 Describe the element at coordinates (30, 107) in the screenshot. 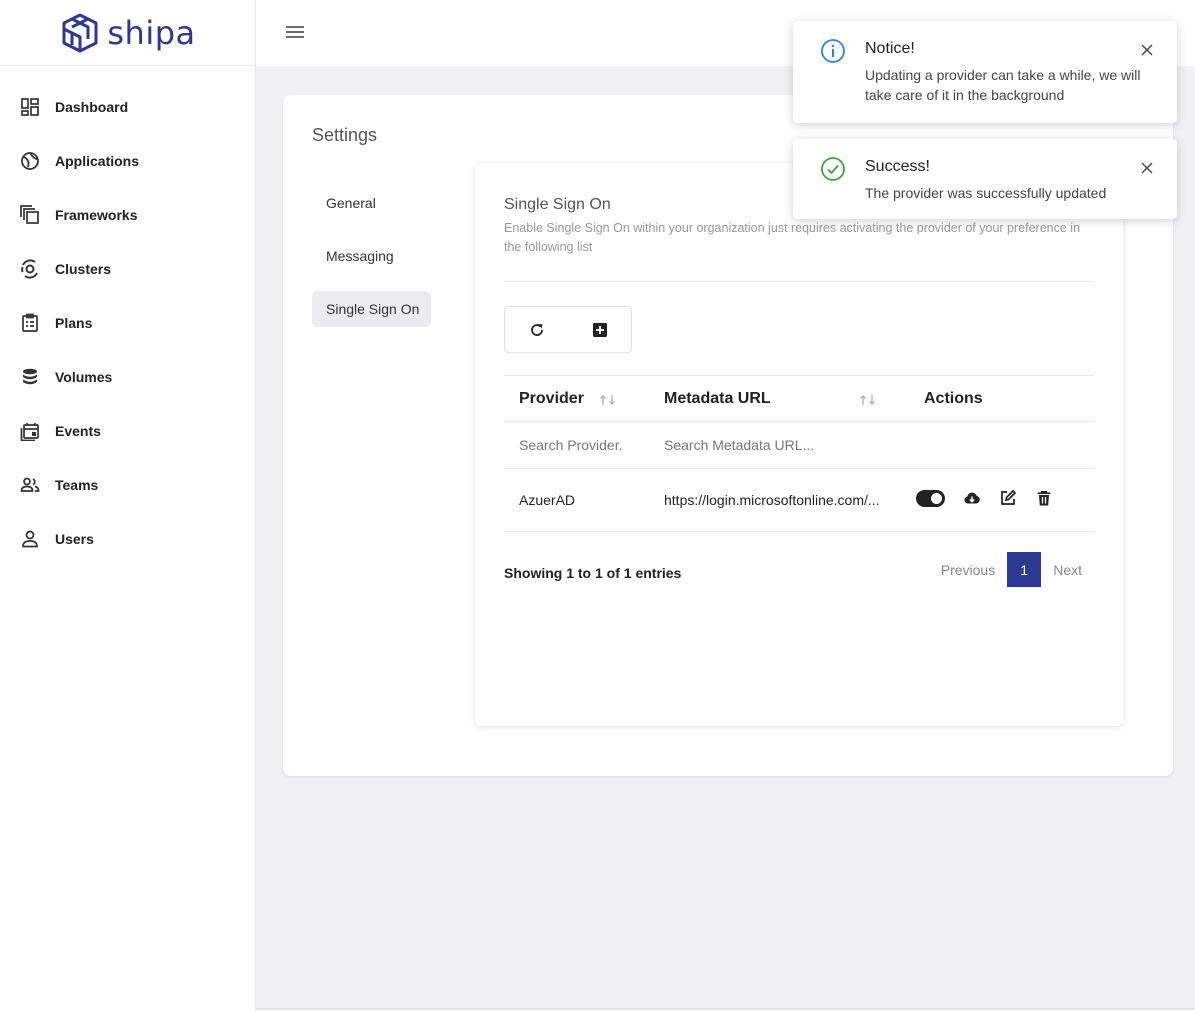

I see `dashboard-icon` at that location.